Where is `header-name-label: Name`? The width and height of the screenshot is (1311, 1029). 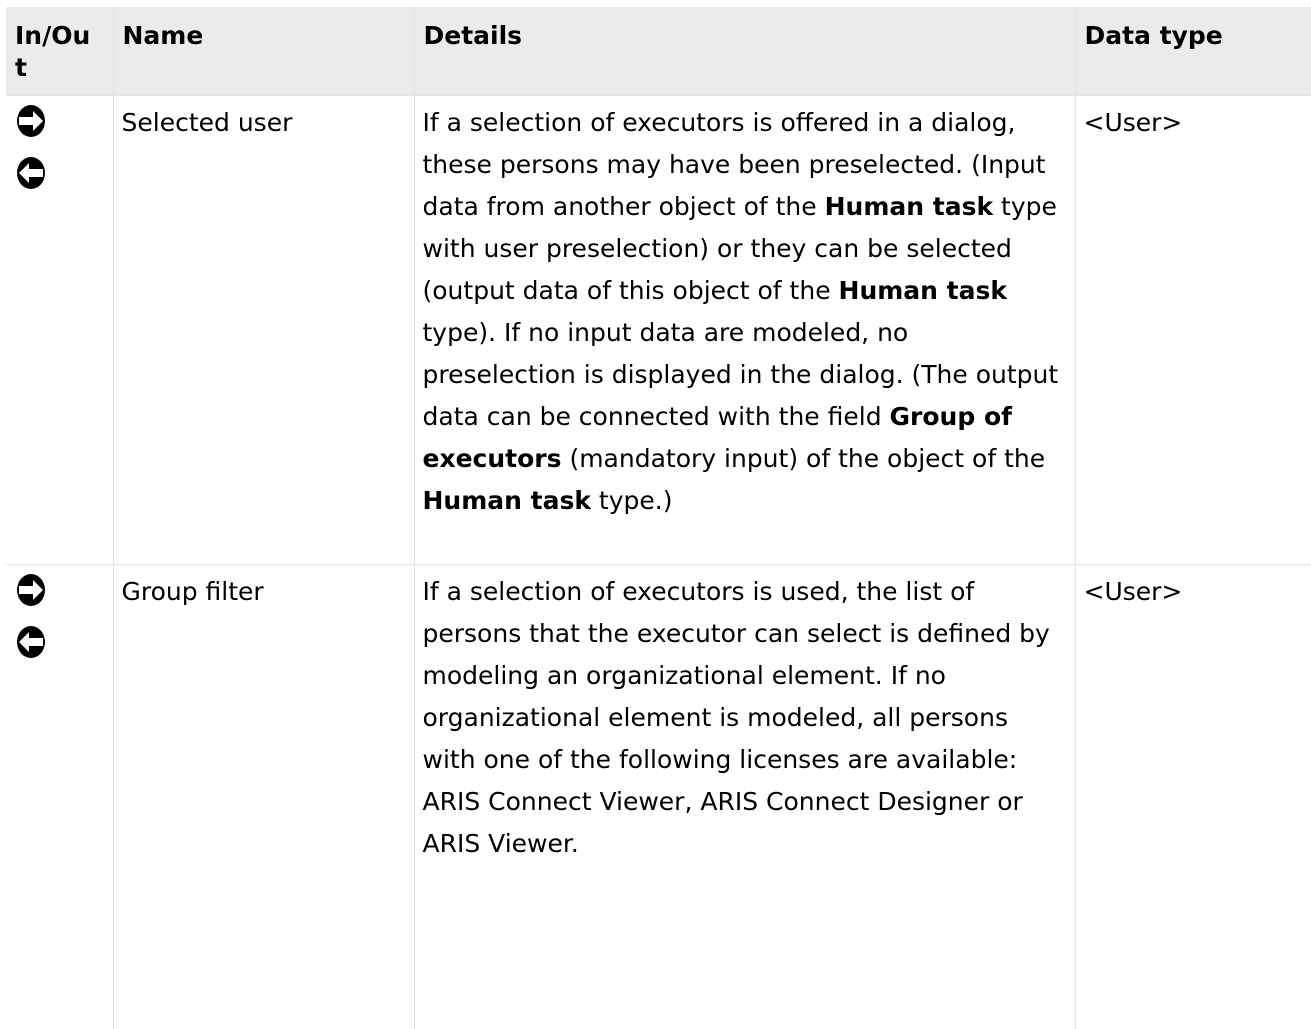
header-name-label: Name is located at coordinates (163, 35).